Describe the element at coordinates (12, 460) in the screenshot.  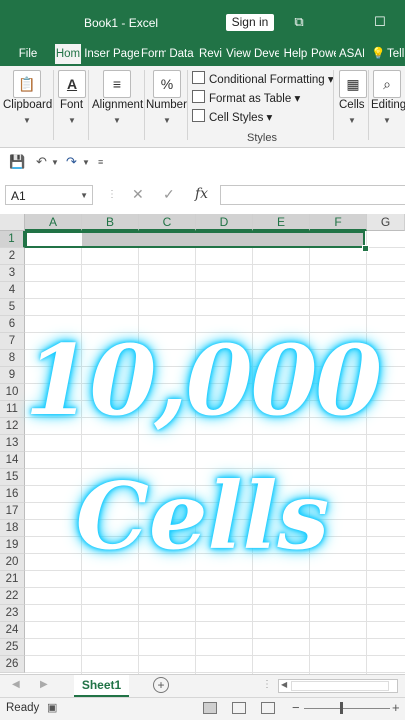
I see `row-header-14: 14` at that location.